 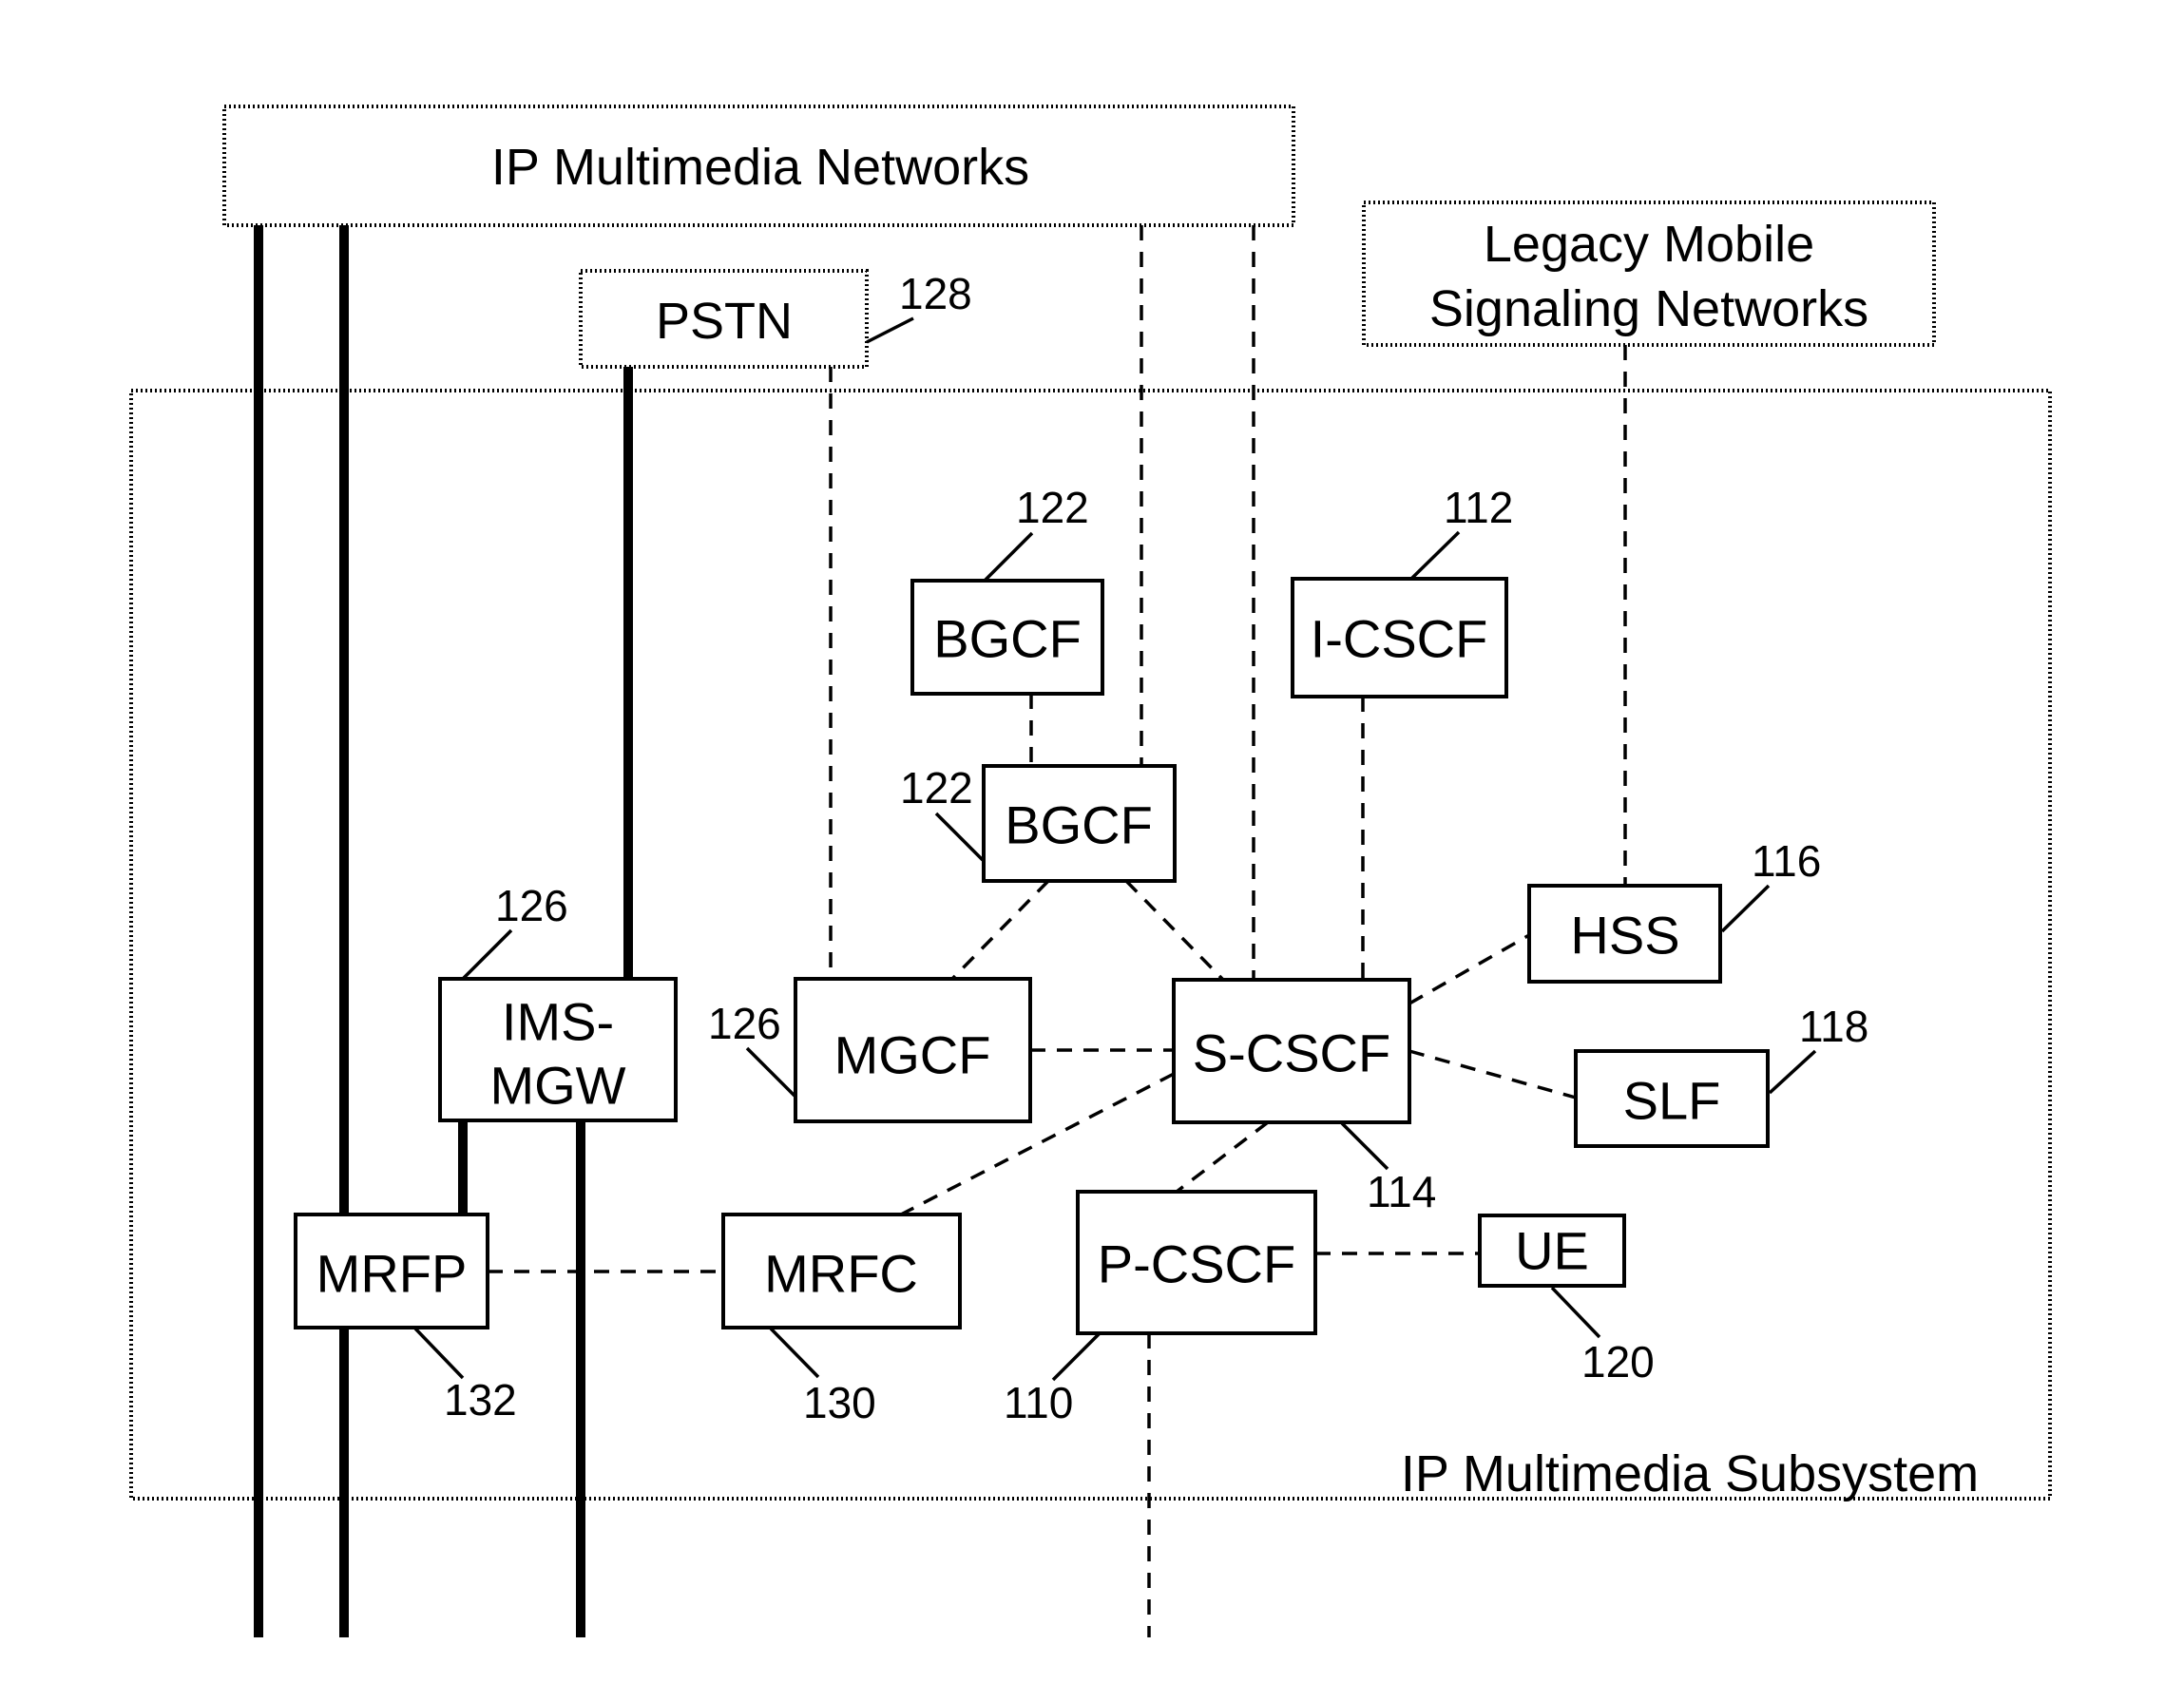 I want to click on node-bgcf-top: BGCF, so click(x=1007, y=637).